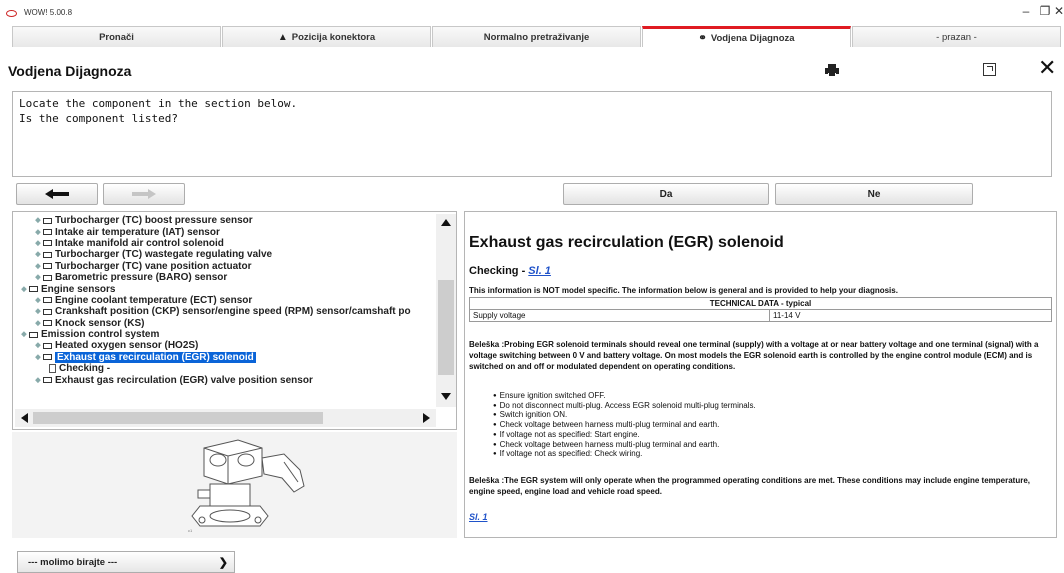 This screenshot has height=573, width=1064. Describe the element at coordinates (100, 323) in the screenshot. I see `tree-item-label: Knock sensor (KS)` at that location.